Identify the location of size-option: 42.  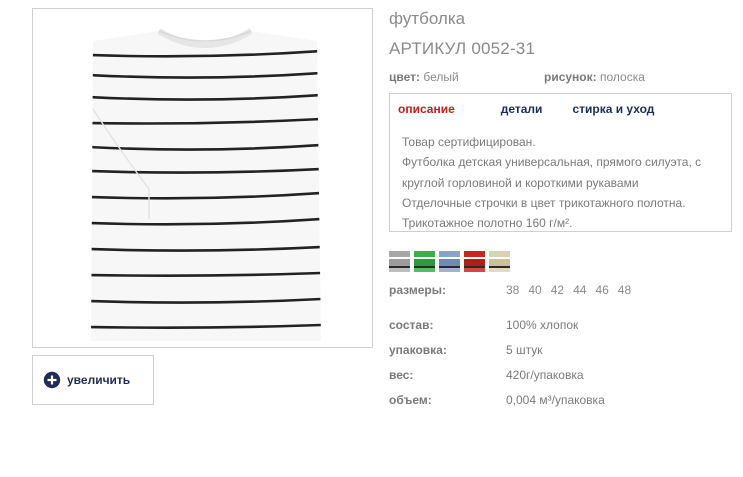
(557, 290).